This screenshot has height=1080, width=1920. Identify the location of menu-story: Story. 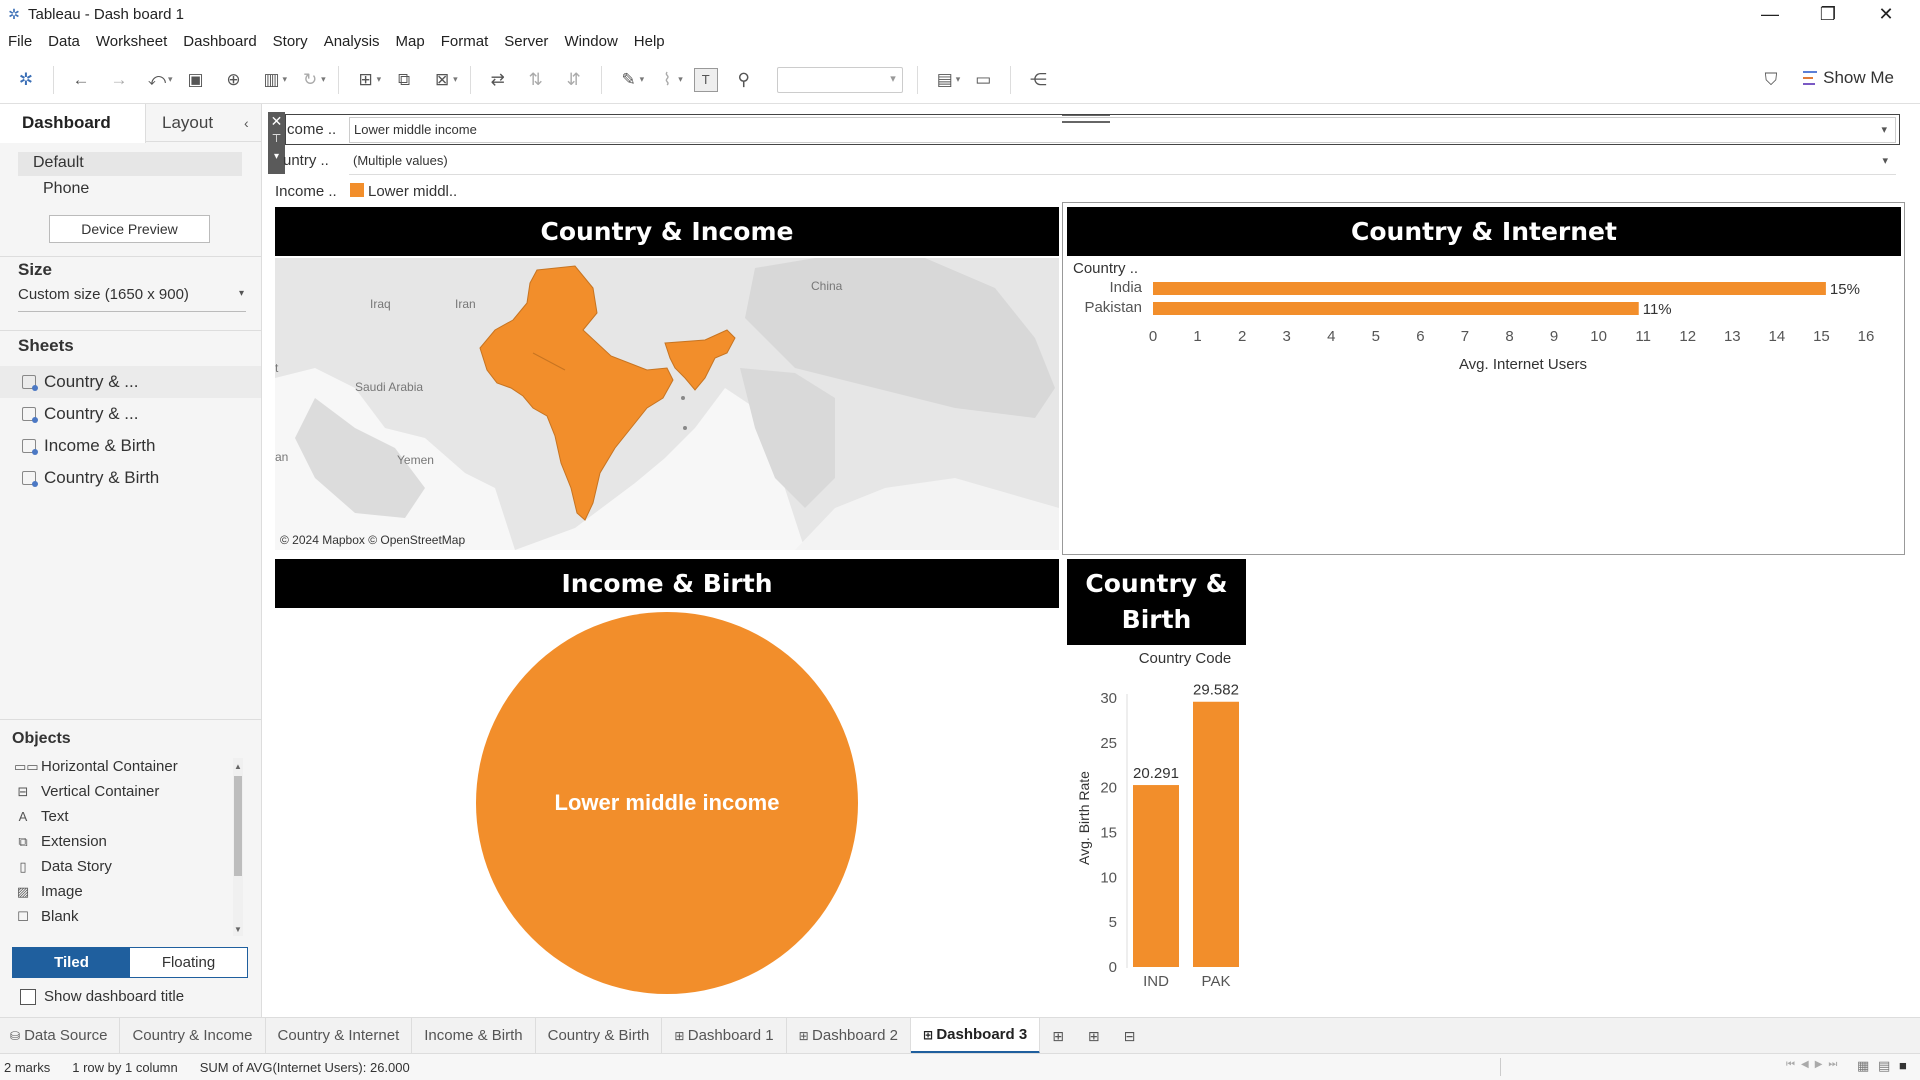
(290, 42).